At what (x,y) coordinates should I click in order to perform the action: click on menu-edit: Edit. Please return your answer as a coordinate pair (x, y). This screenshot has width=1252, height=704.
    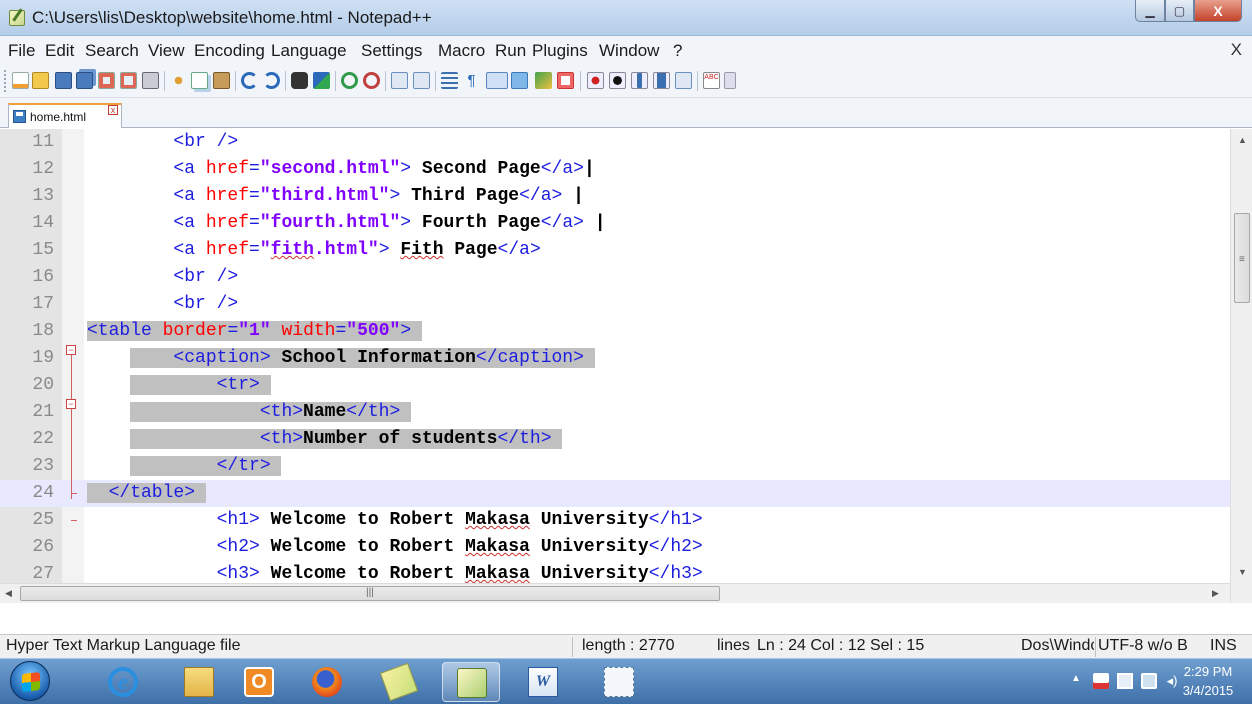
    Looking at the image, I should click on (59, 51).